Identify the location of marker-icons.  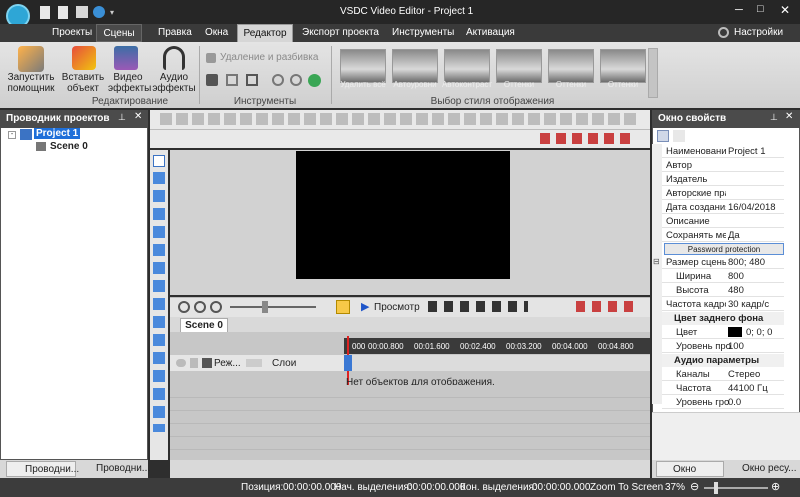
(606, 306).